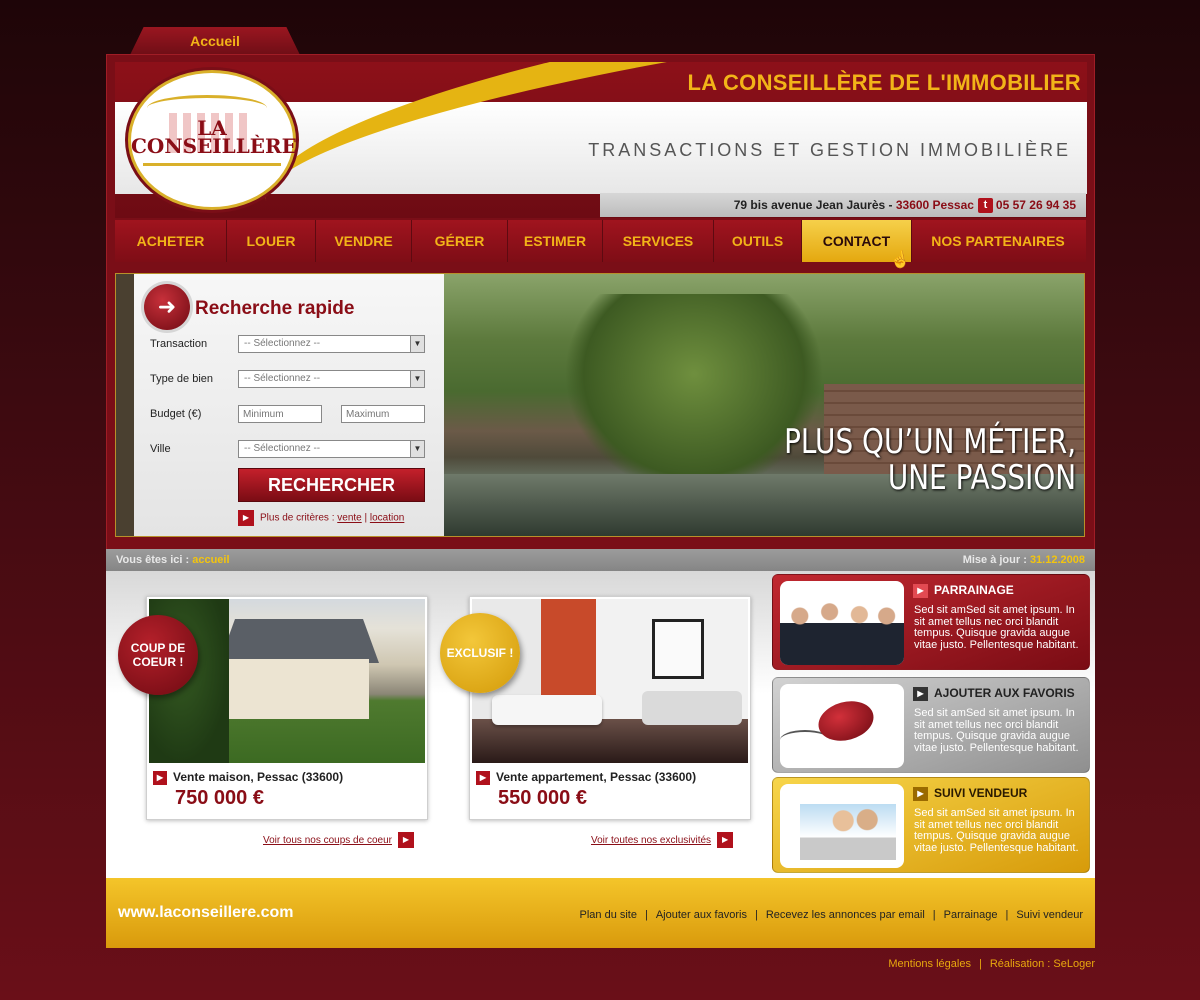  I want to click on listing-price: 550 000 €, so click(542, 798).